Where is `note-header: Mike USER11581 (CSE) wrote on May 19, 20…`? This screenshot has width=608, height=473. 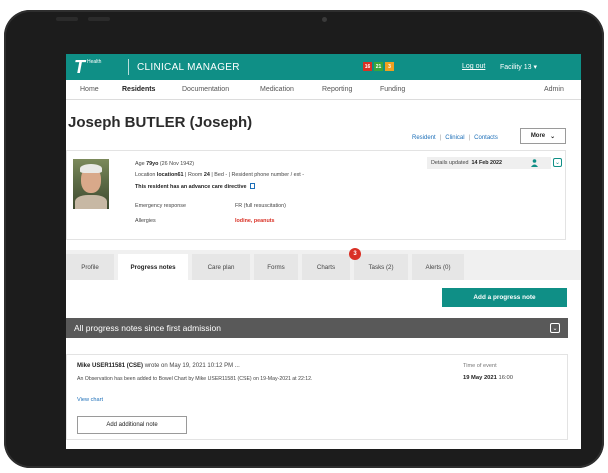 note-header: Mike USER11581 (CSE) wrote on May 19, 20… is located at coordinates (158, 366).